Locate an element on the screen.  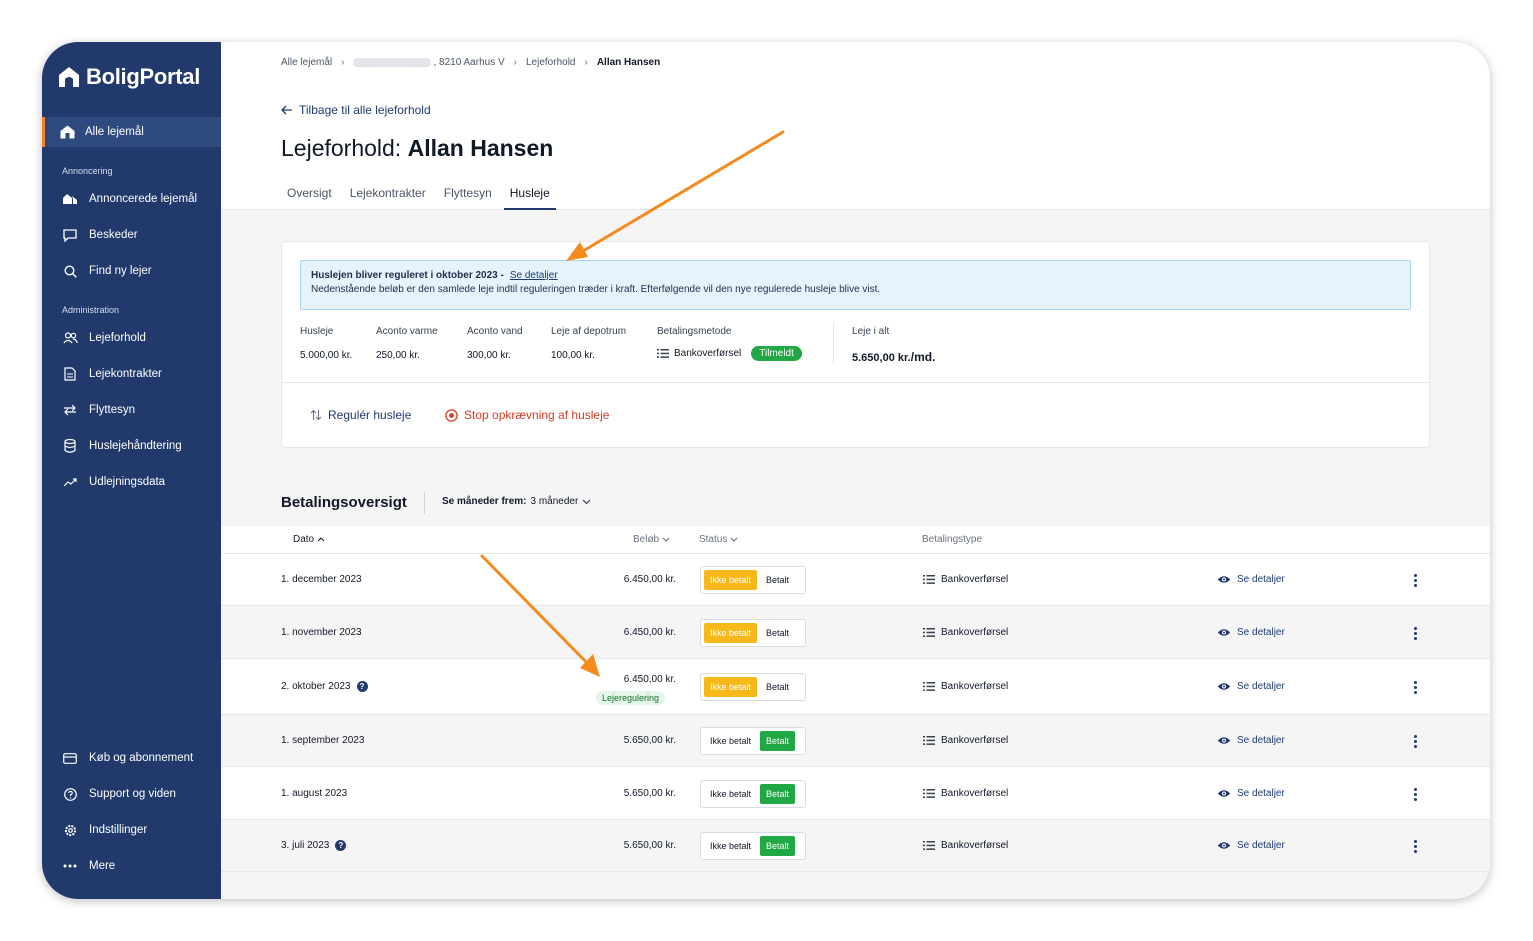
sidebar-item-koeb-og-abonnement: Køb og abonnement is located at coordinates (131, 758).